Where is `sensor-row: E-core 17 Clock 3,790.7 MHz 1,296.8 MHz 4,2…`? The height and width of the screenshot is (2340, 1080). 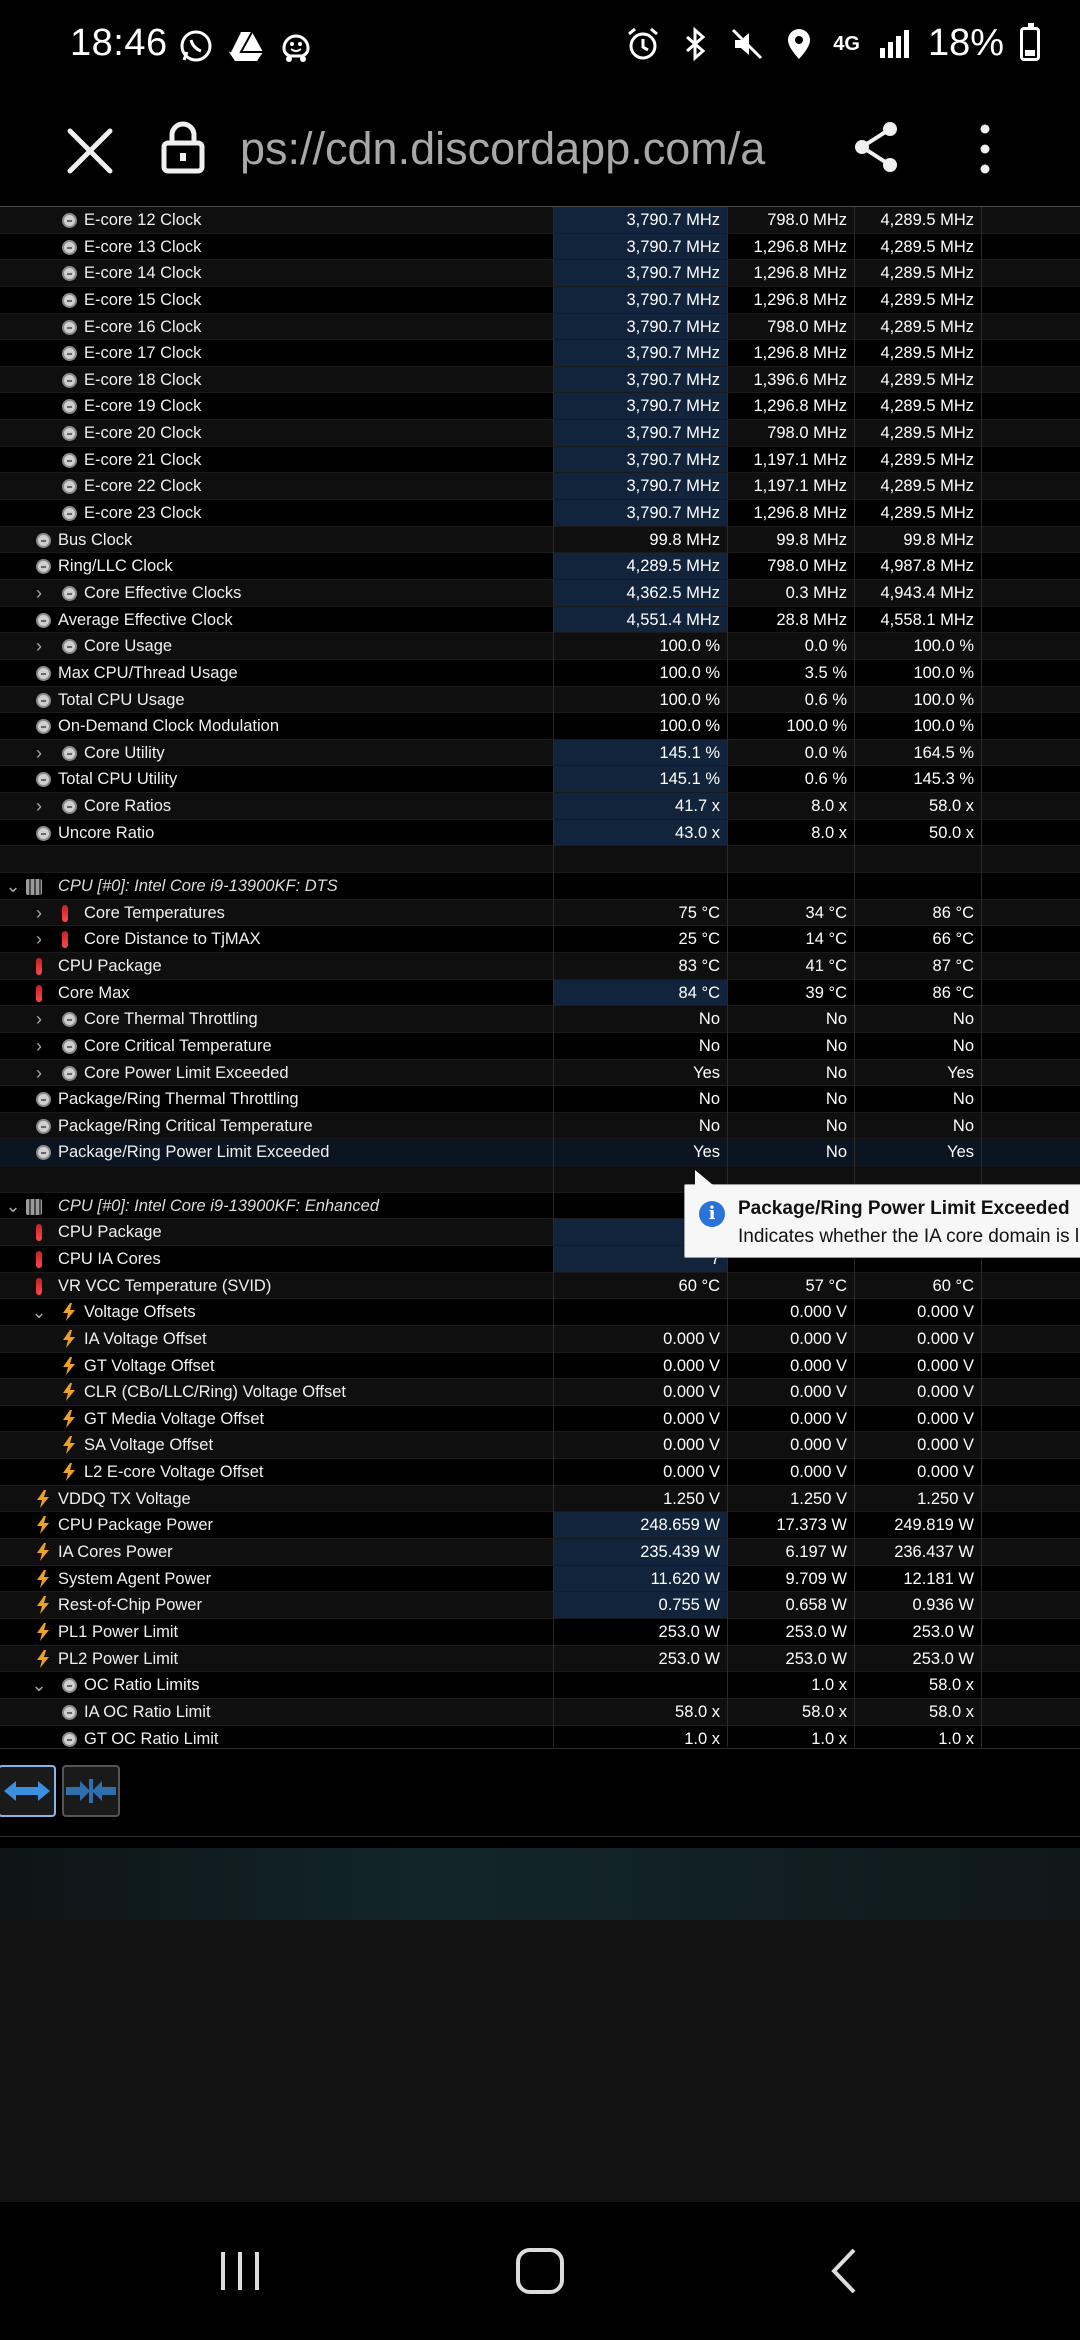 sensor-row: E-core 17 Clock 3,790.7 MHz 1,296.8 MHz 4,2… is located at coordinates (540, 353).